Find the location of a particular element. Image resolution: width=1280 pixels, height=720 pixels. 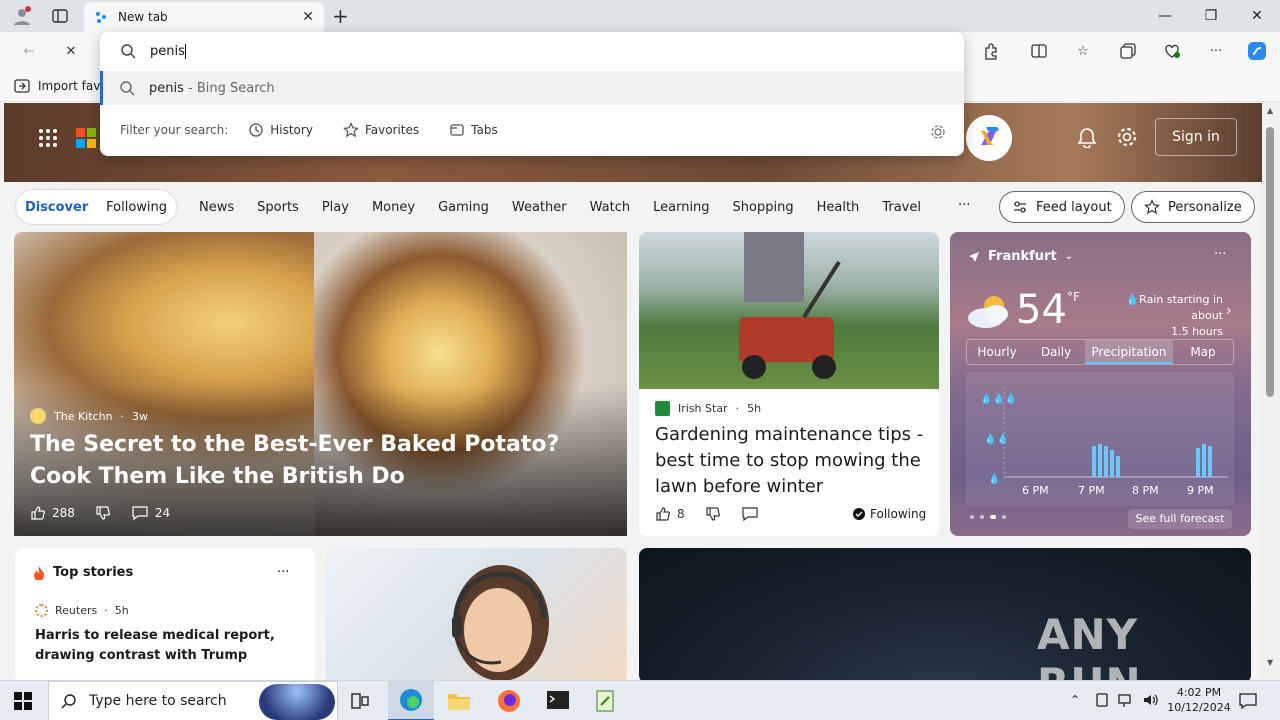

nav-sports: Sports is located at coordinates (278, 207).